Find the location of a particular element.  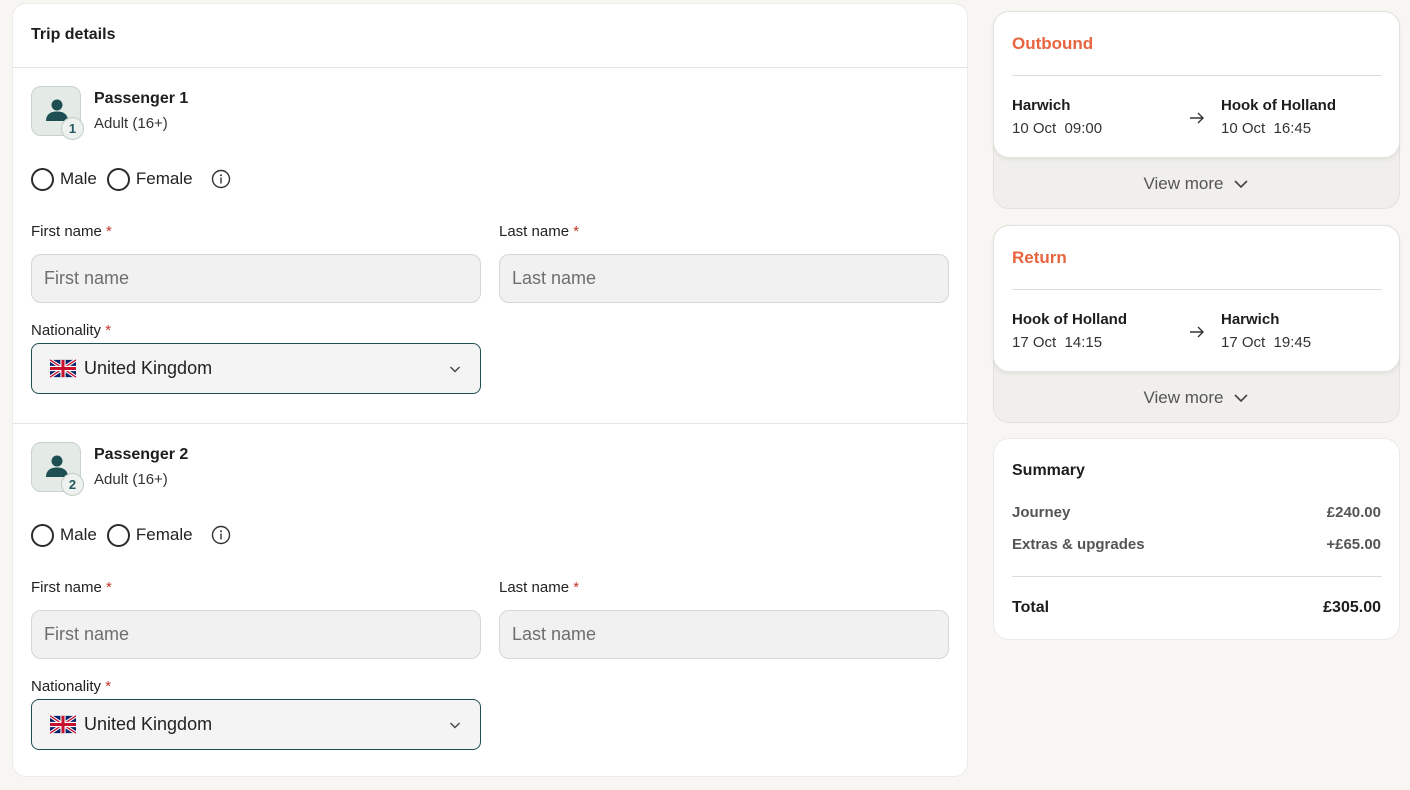

total-price: £305.00 is located at coordinates (1352, 607).